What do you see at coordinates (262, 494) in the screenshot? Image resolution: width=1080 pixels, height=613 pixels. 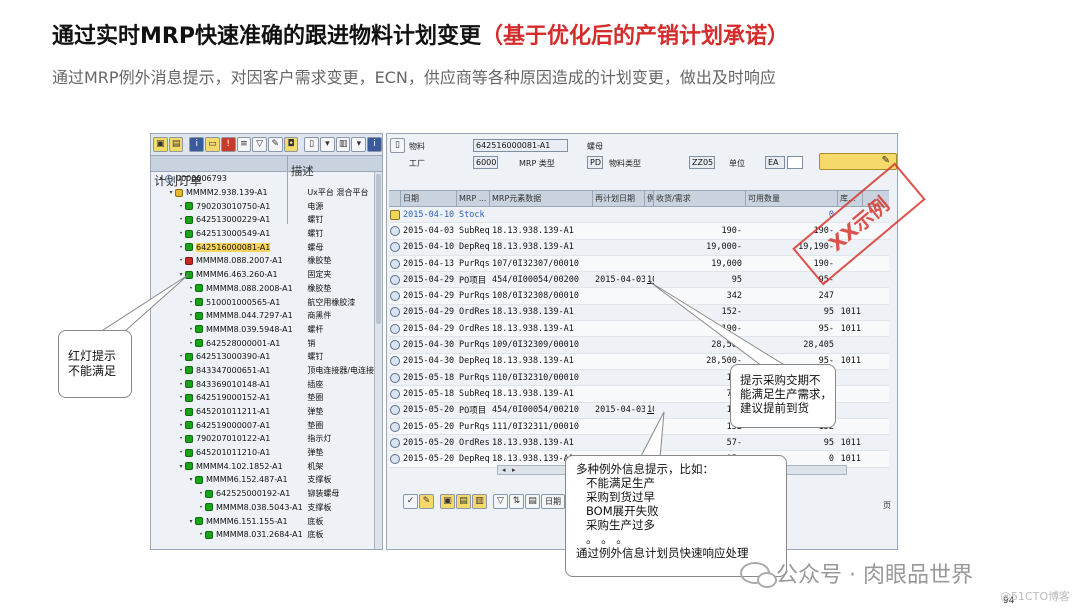 I see `tree-row: • 642525000192-A1 铆装螺母` at bounding box center [262, 494].